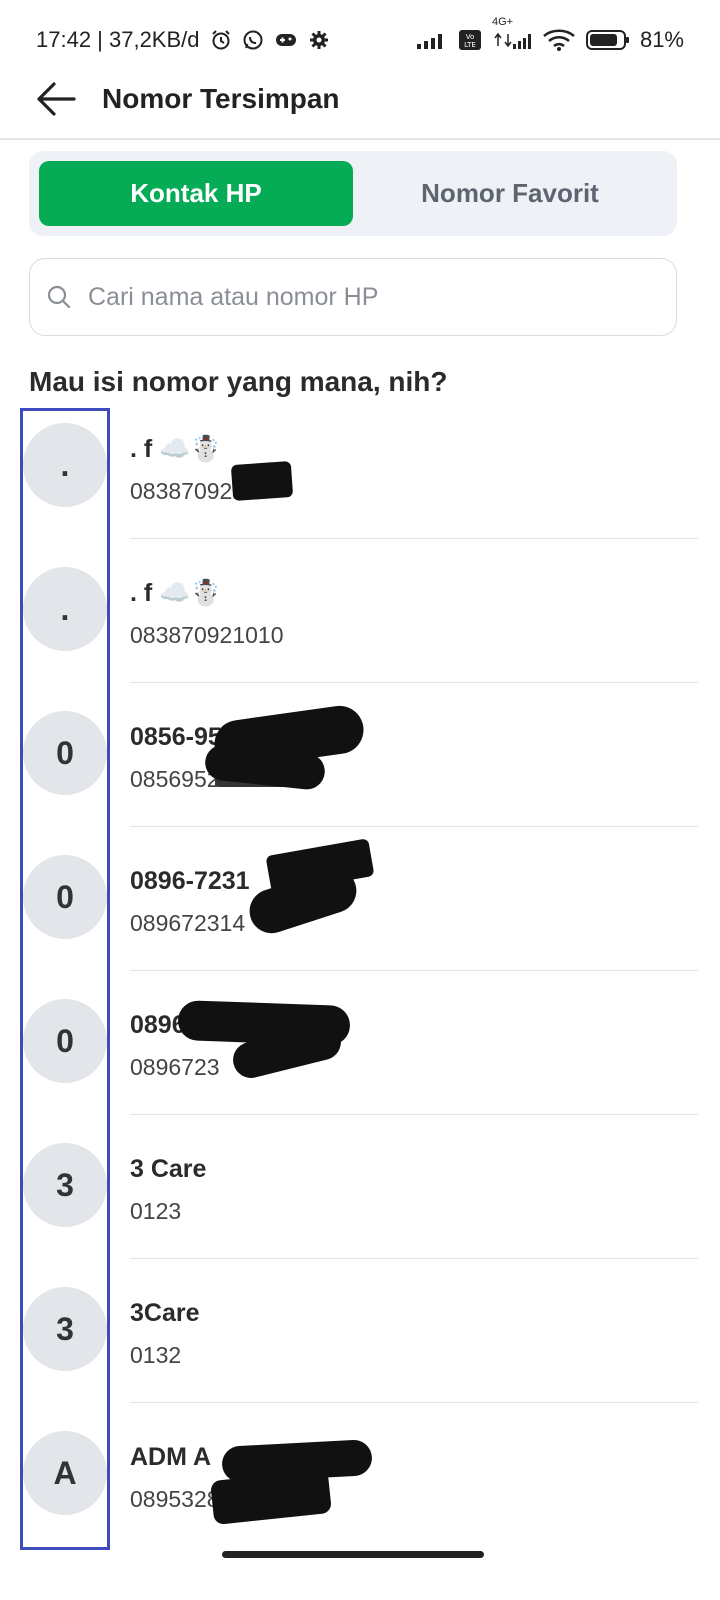 The width and height of the screenshot is (720, 1600). Describe the element at coordinates (221, 40) in the screenshot. I see `alarm-icon` at that location.